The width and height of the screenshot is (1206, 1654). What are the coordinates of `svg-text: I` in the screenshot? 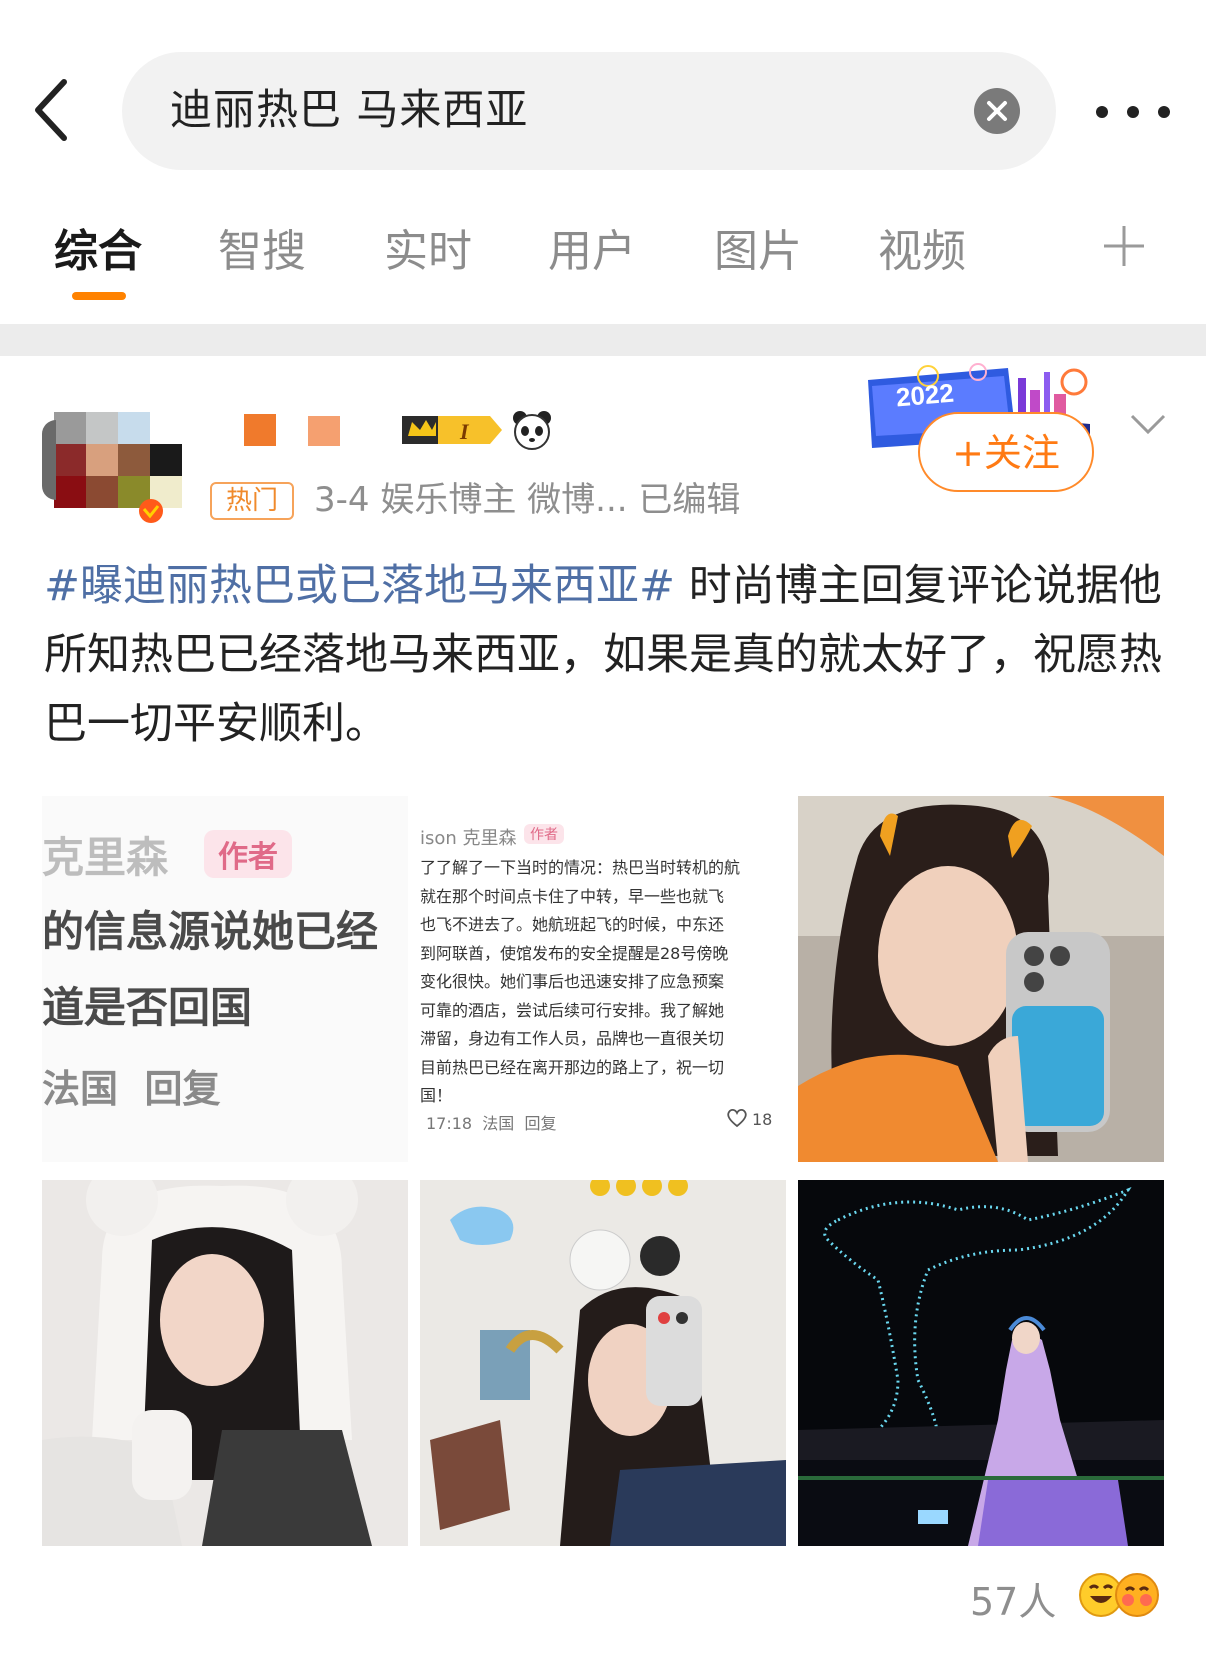 It's located at (464, 431).